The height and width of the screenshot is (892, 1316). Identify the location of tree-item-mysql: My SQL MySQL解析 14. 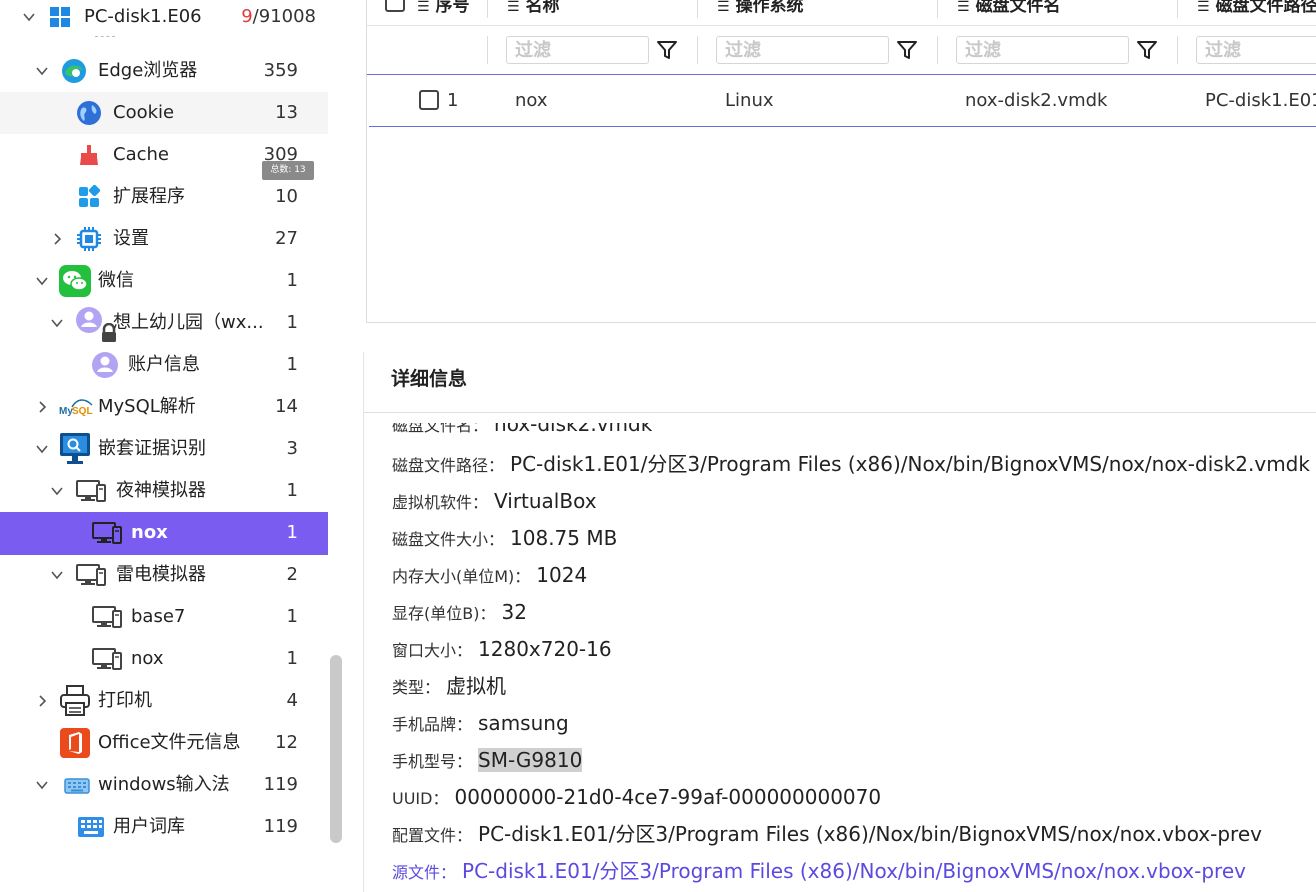
(164, 407).